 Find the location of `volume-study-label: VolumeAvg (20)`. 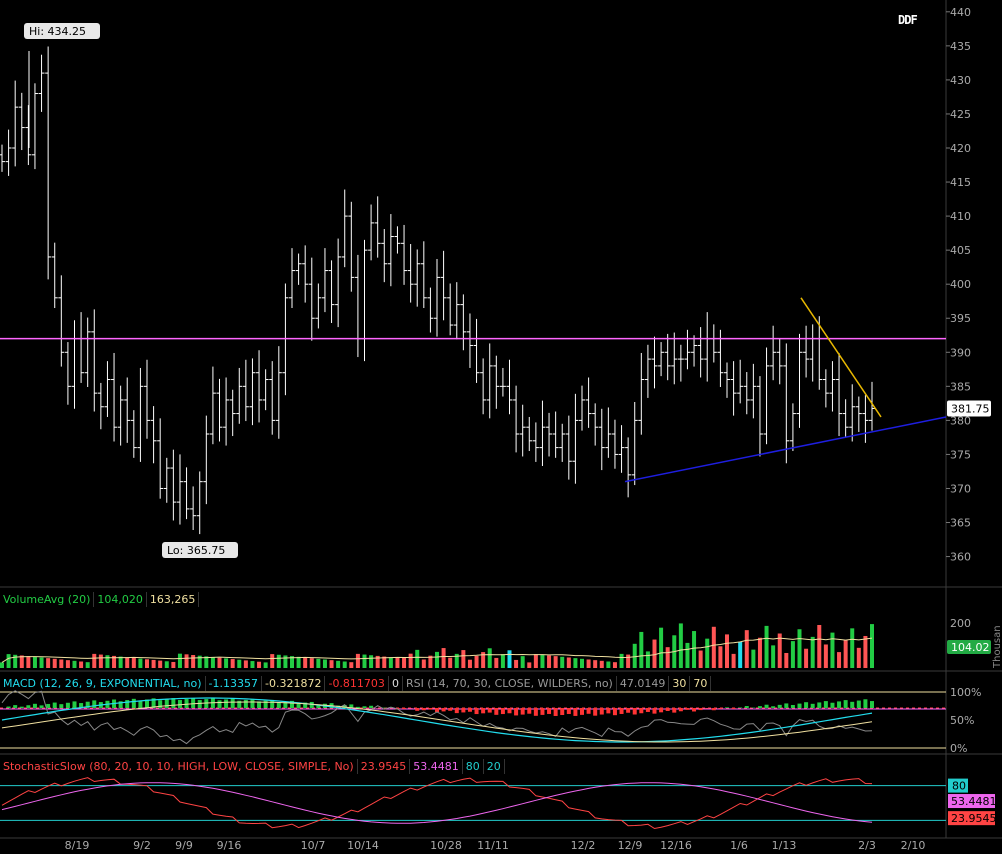

volume-study-label: VolumeAvg (20) is located at coordinates (47, 599).